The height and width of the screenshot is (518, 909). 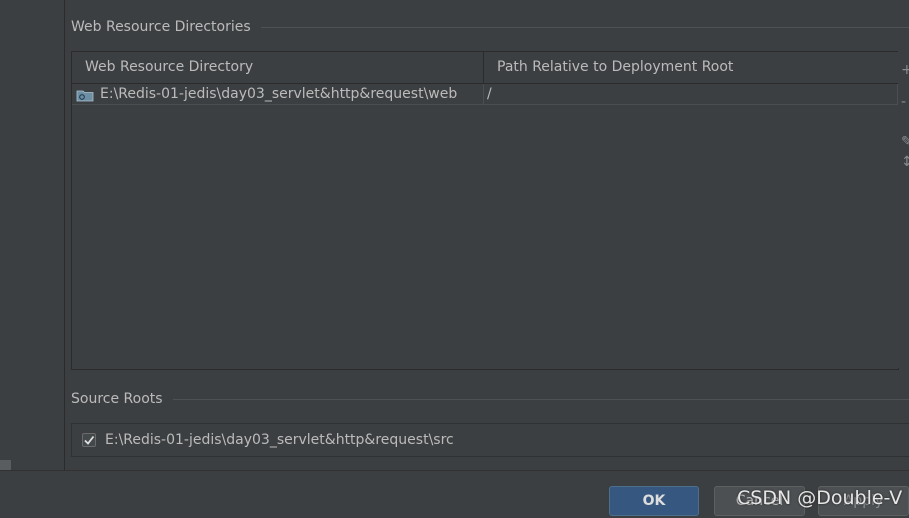 I want to click on scrollbar-thumb, so click(x=5, y=465).